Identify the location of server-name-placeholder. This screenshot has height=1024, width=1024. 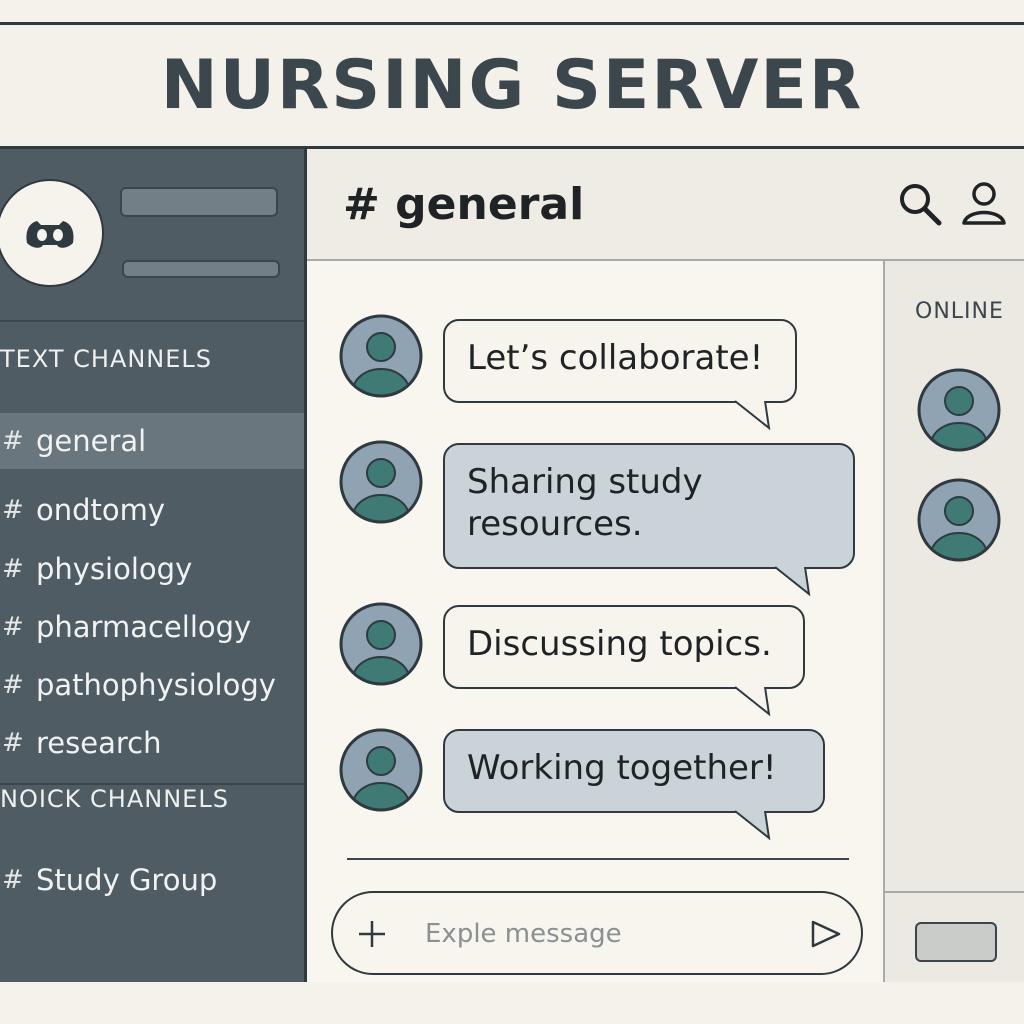
(199, 202).